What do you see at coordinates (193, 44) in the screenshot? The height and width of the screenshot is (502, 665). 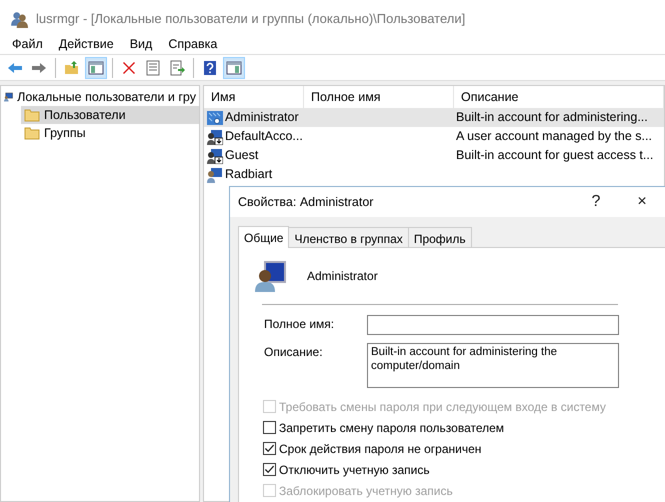 I see `menu-item: Справка` at bounding box center [193, 44].